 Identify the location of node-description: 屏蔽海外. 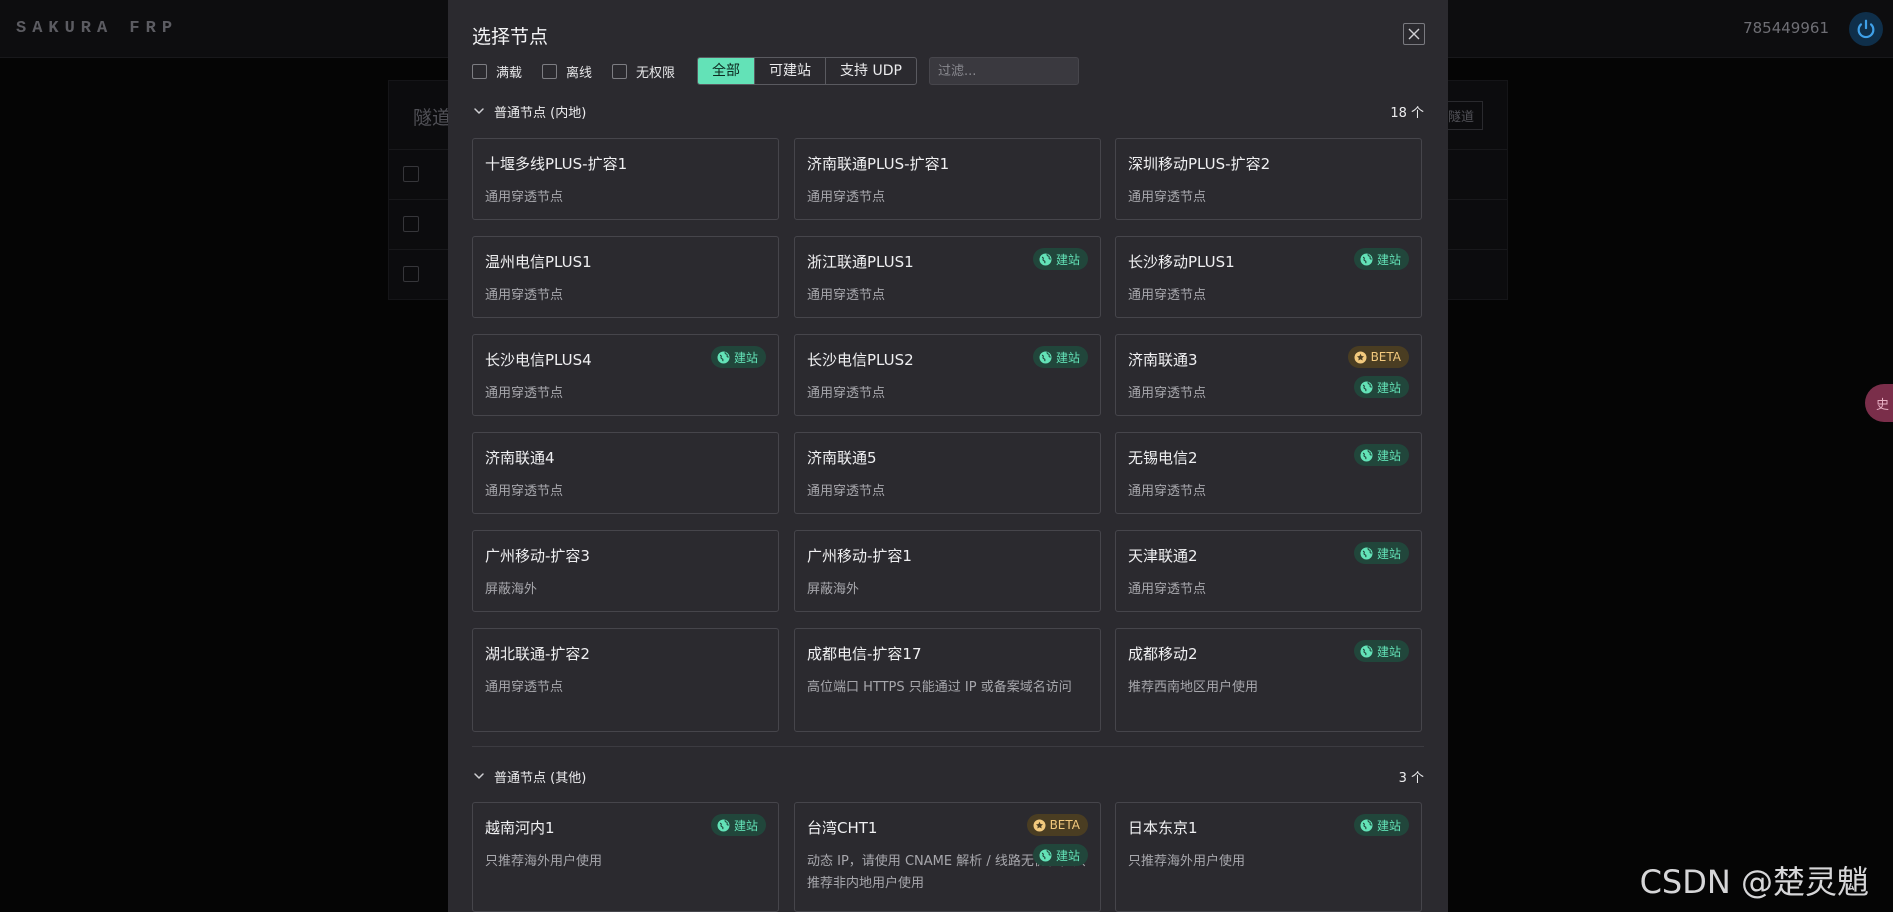
(833, 589).